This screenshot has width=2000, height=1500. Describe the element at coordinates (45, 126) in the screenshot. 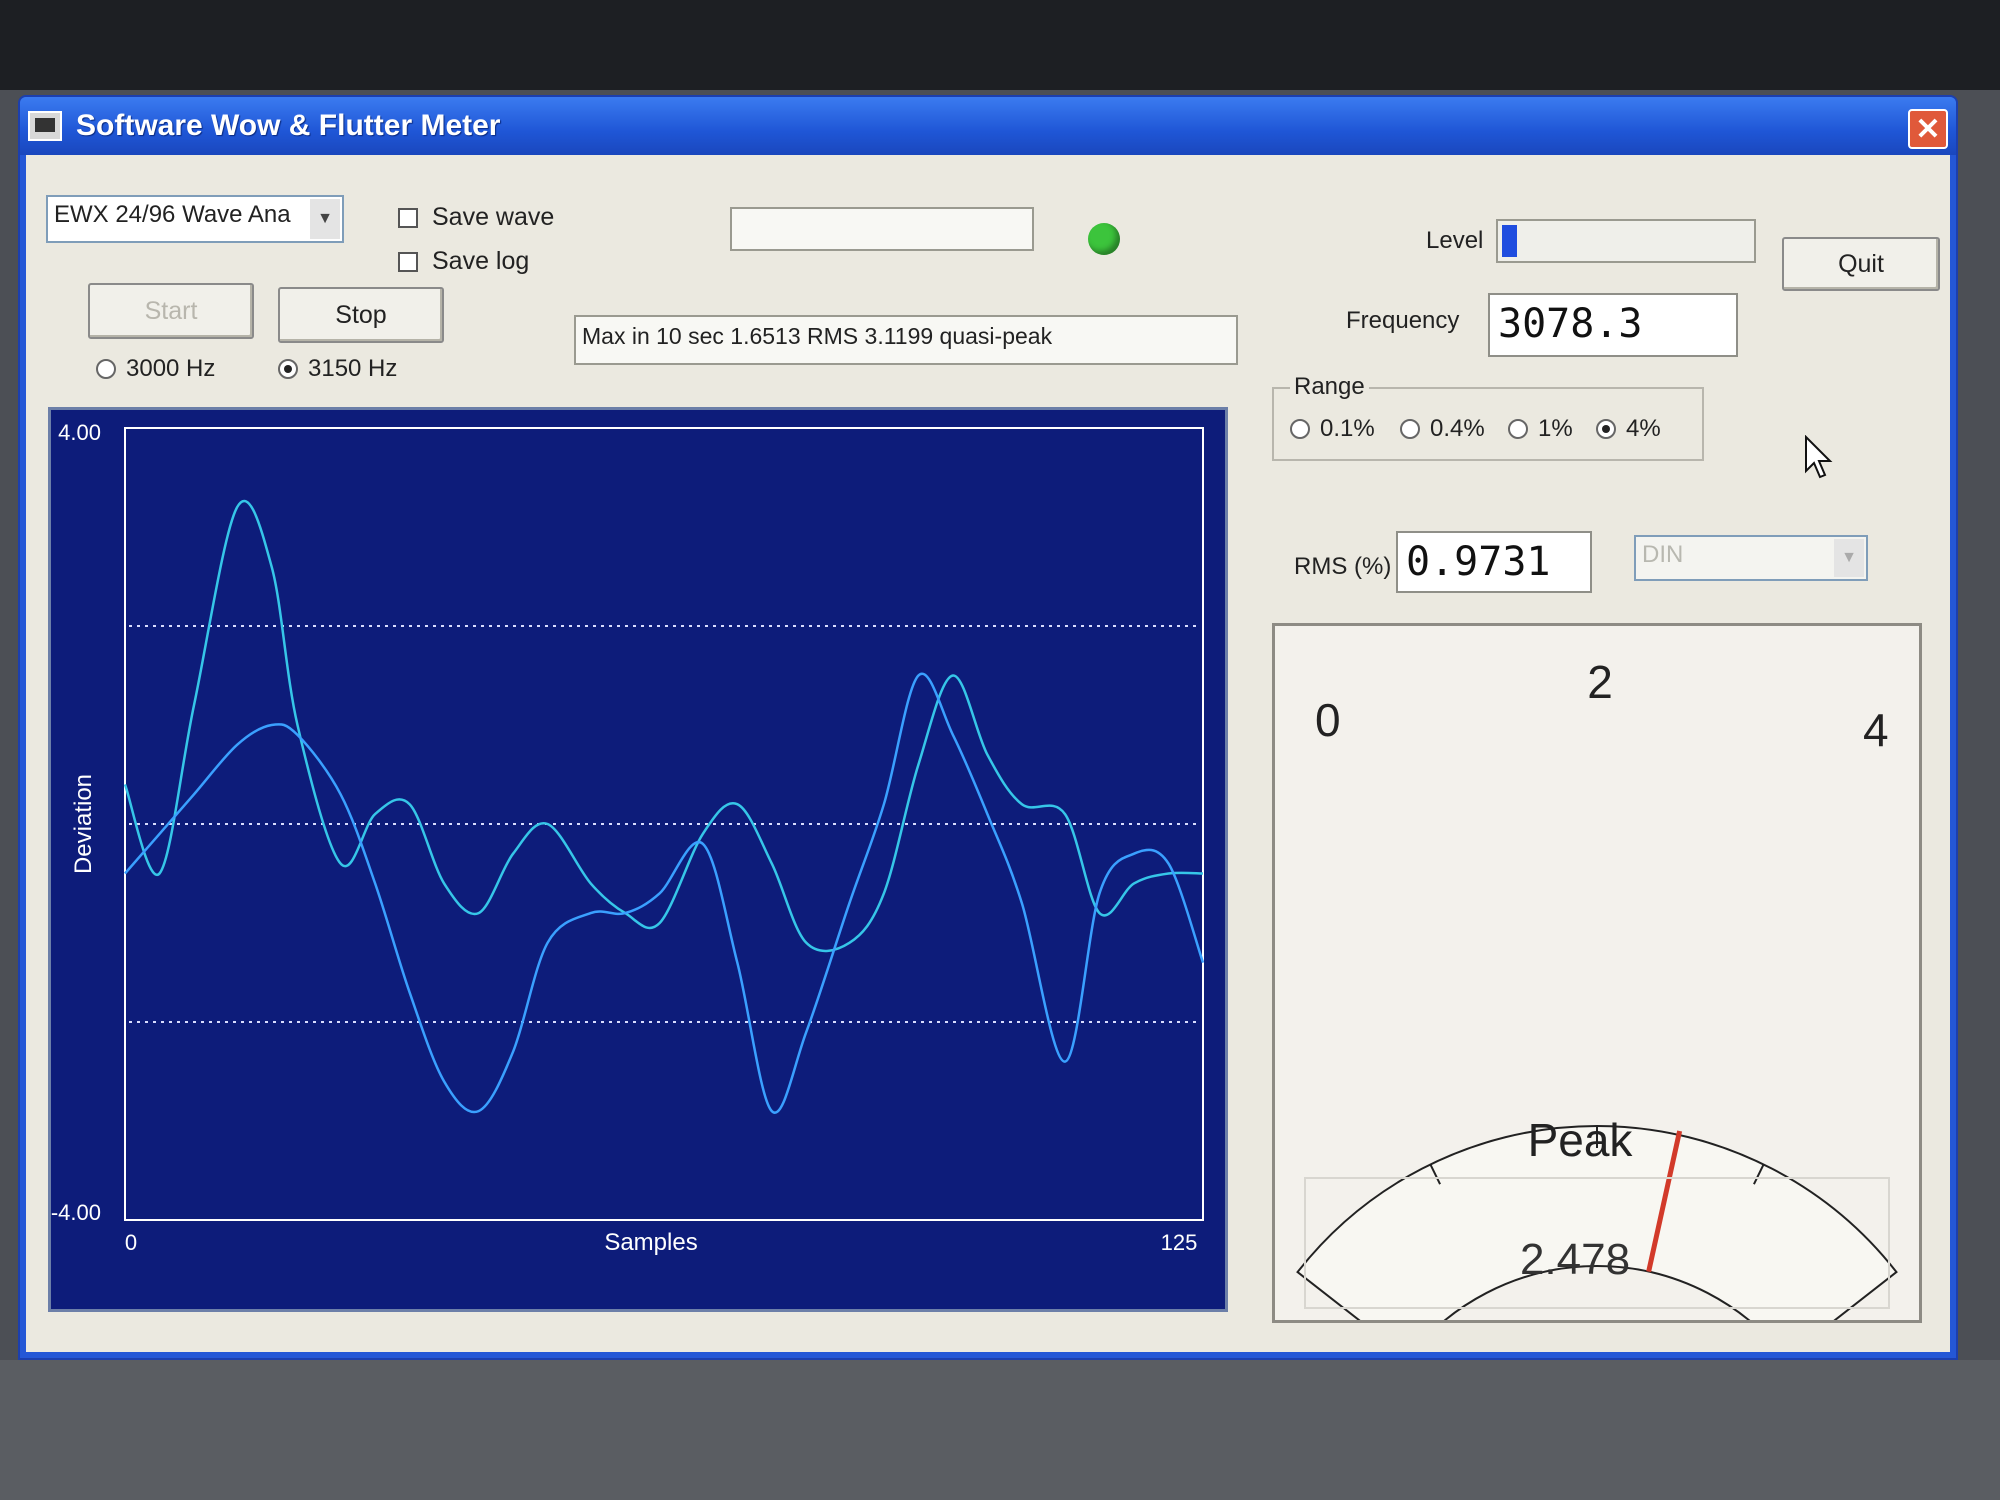

I see `app-icon` at that location.